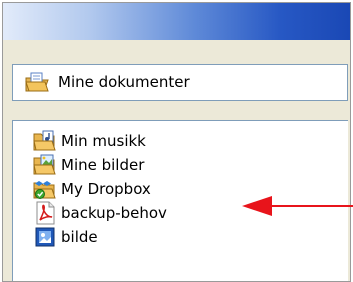 This screenshot has width=353, height=282. I want to click on music-folder-icon, so click(44, 140).